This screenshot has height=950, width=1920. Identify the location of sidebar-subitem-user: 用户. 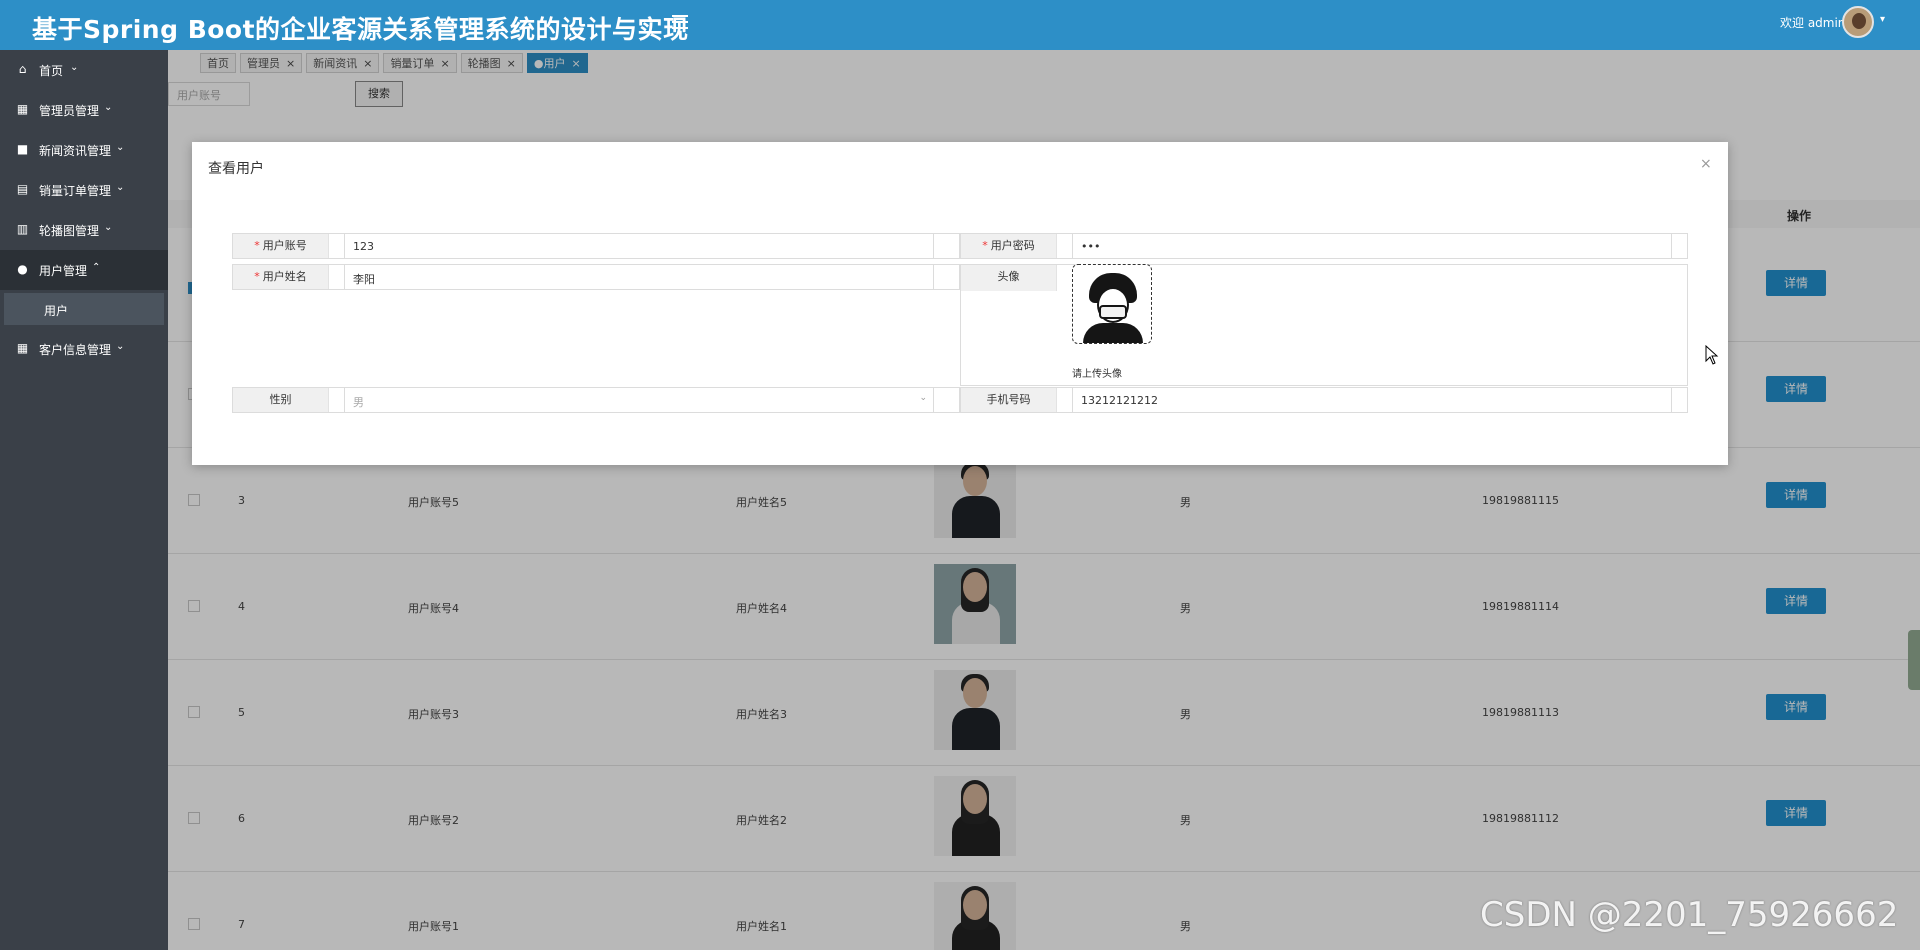
(84, 309).